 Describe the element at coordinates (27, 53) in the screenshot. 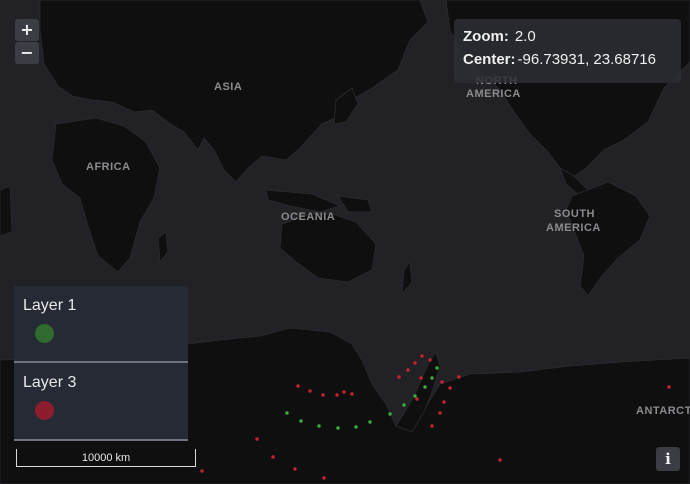

I see `zoom-out-button: −` at that location.